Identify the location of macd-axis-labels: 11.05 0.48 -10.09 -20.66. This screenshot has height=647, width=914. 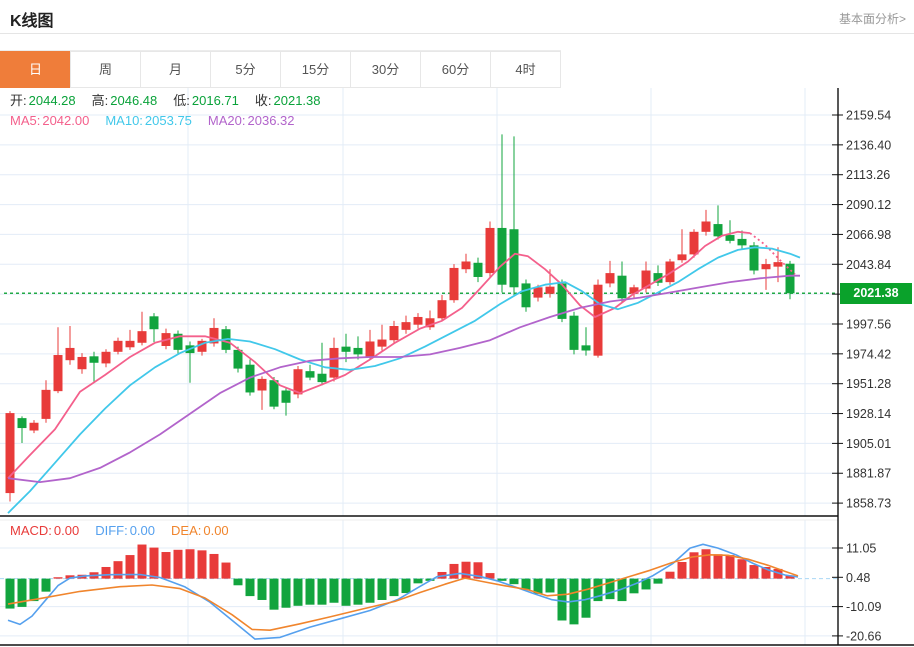
(856, 592).